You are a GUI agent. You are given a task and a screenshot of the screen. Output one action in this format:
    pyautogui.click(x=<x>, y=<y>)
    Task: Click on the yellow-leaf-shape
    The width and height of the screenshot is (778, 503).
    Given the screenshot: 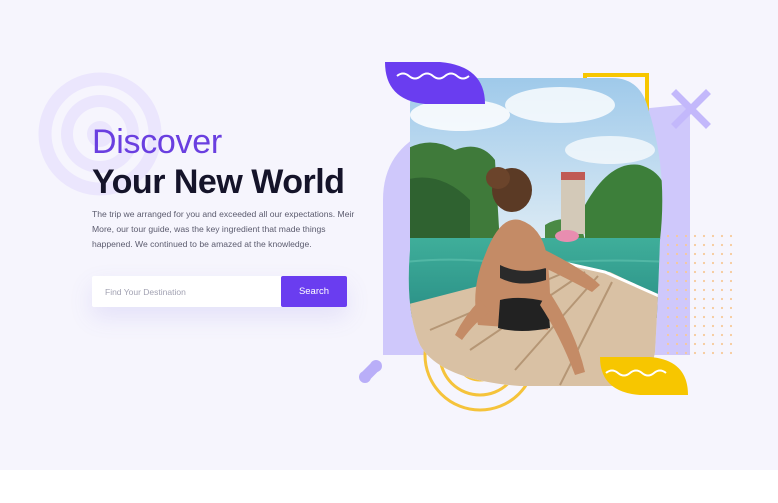 What is the action you would take?
    pyautogui.click(x=644, y=376)
    